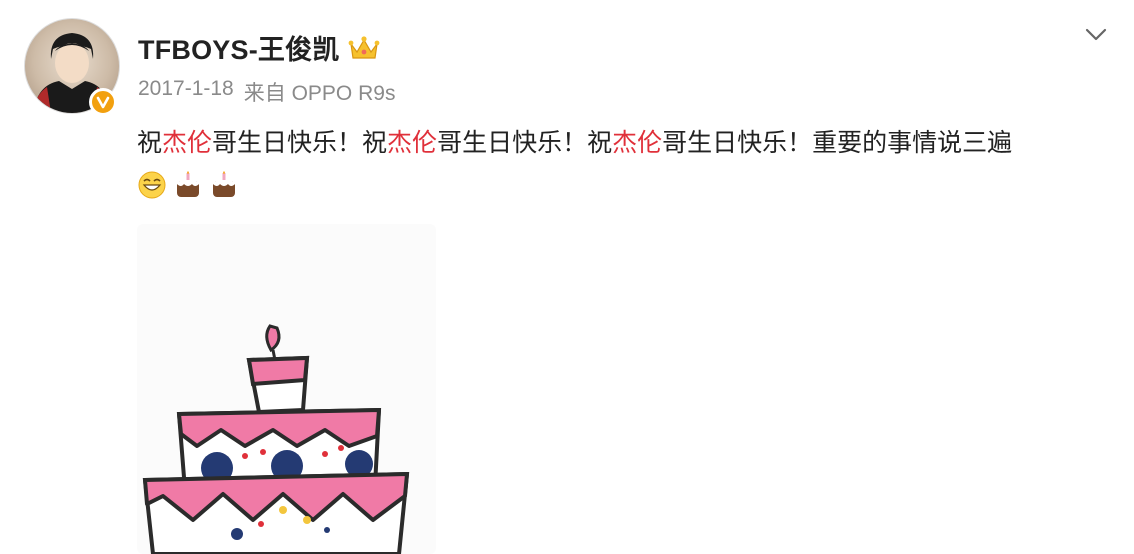 The height and width of the screenshot is (554, 1134). What do you see at coordinates (320, 92) in the screenshot?
I see `post-source: 来自 OPPO R9s` at bounding box center [320, 92].